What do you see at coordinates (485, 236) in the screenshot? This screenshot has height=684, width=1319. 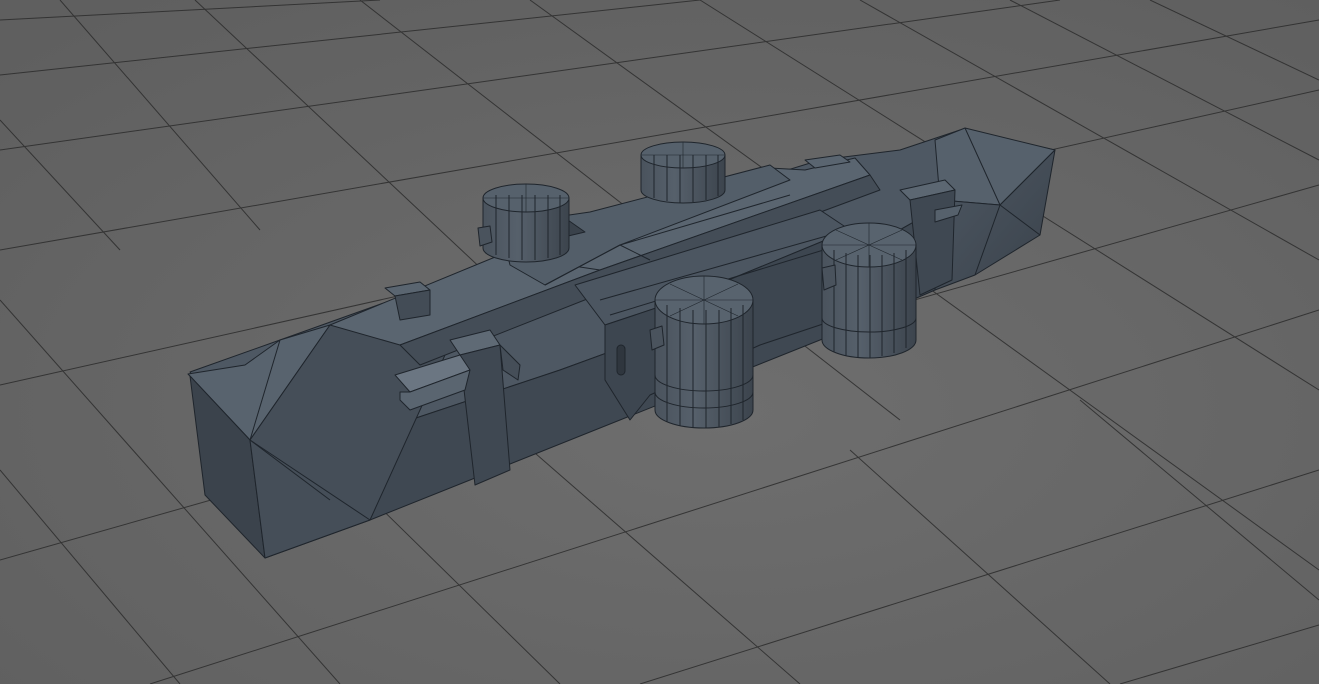 I see `cylinder-mount-back` at bounding box center [485, 236].